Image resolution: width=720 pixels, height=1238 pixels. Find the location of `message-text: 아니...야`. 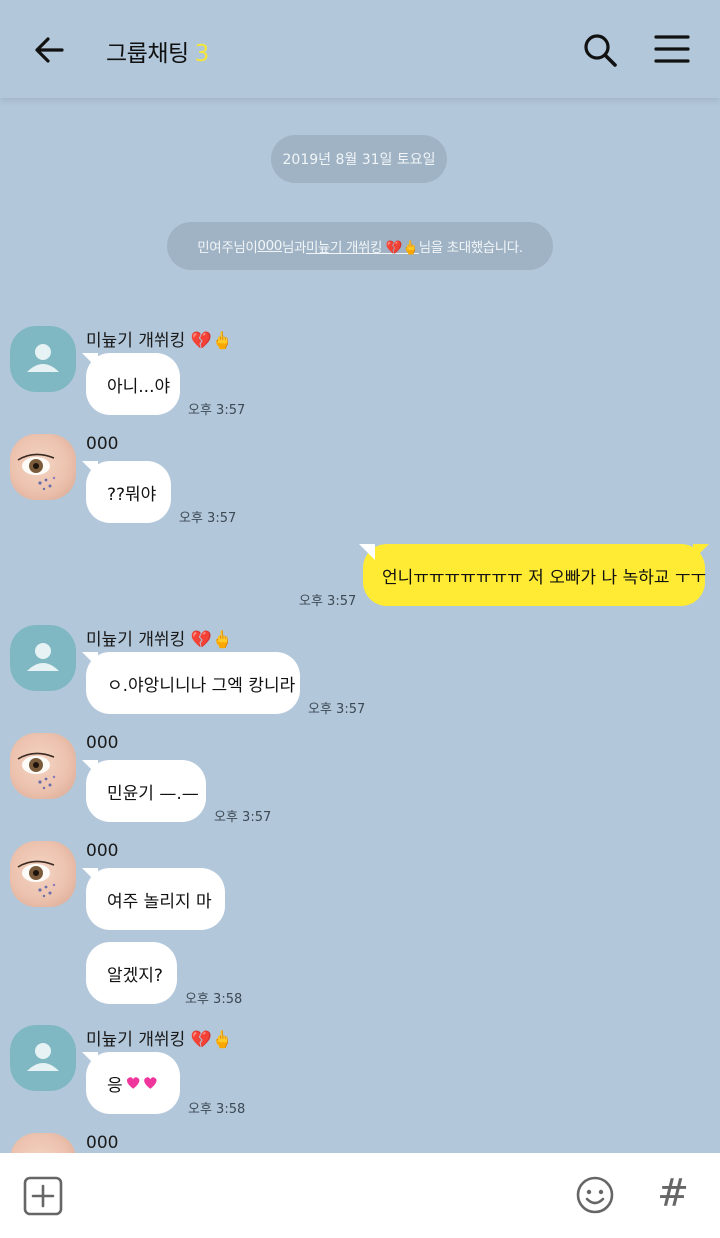

message-text: 아니...야 is located at coordinates (139, 386).